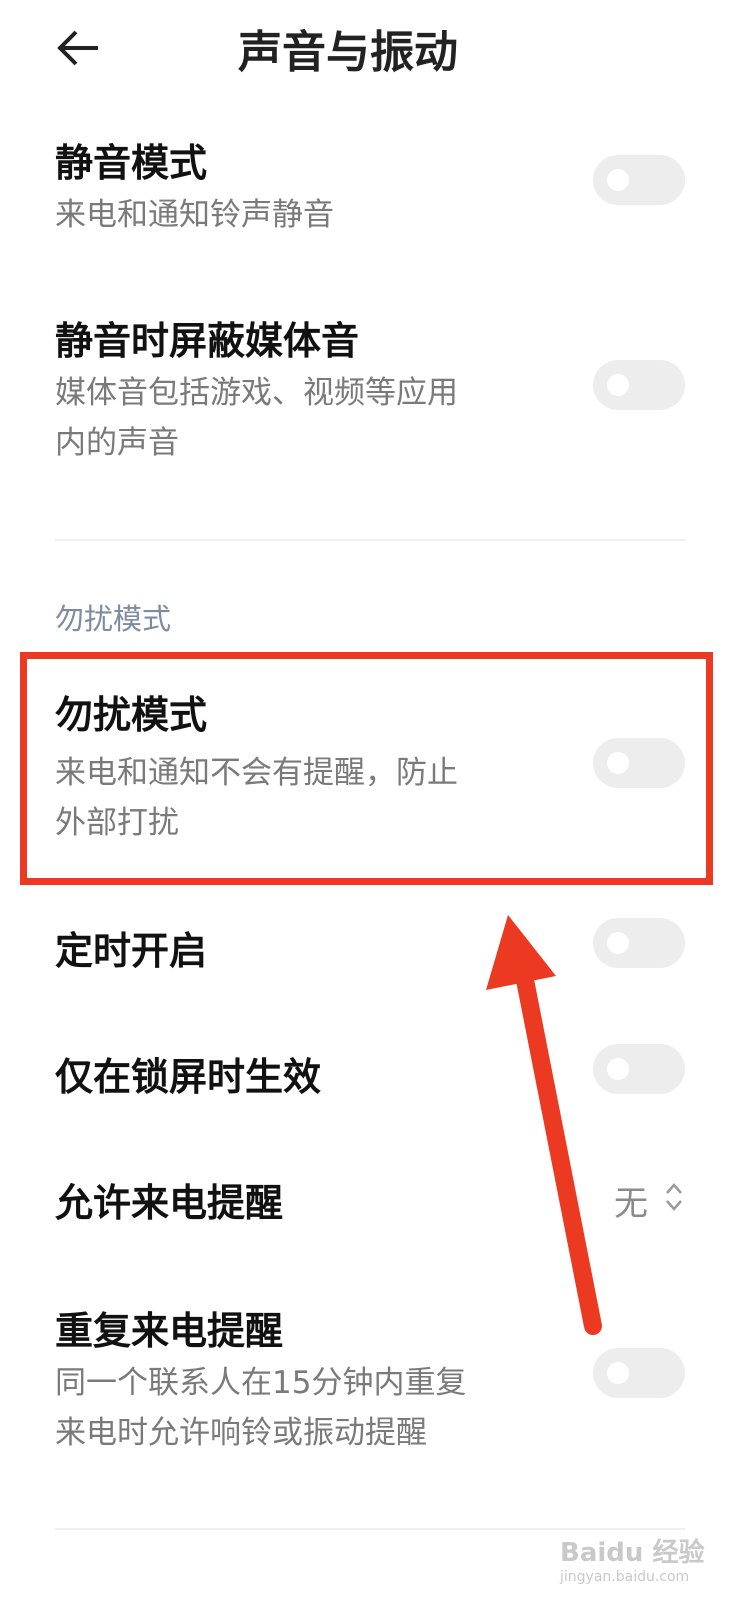 Image resolution: width=754 pixels, height=1600 pixels. Describe the element at coordinates (639, 1069) in the screenshot. I see `lockscreen-only-toggle` at that location.